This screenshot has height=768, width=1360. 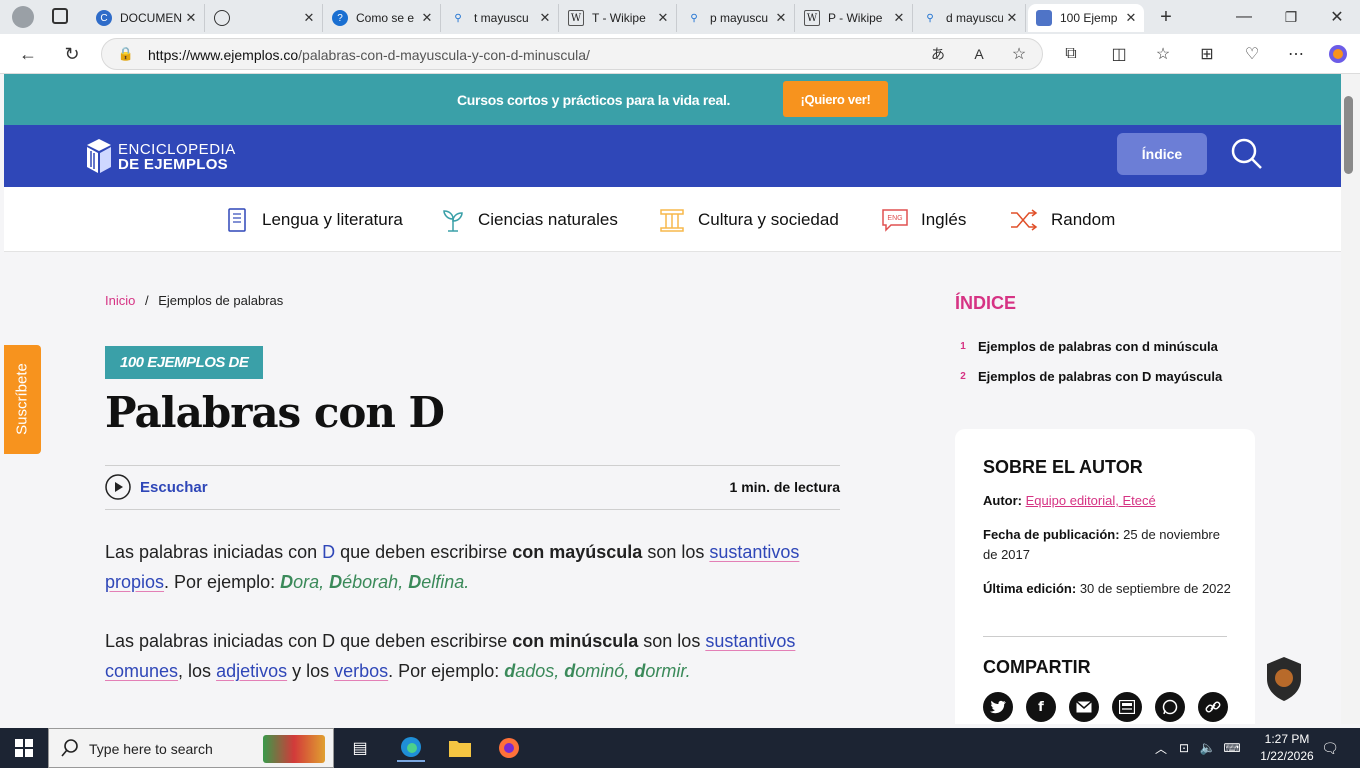 I want to click on translate-icon: あ, so click(x=938, y=54).